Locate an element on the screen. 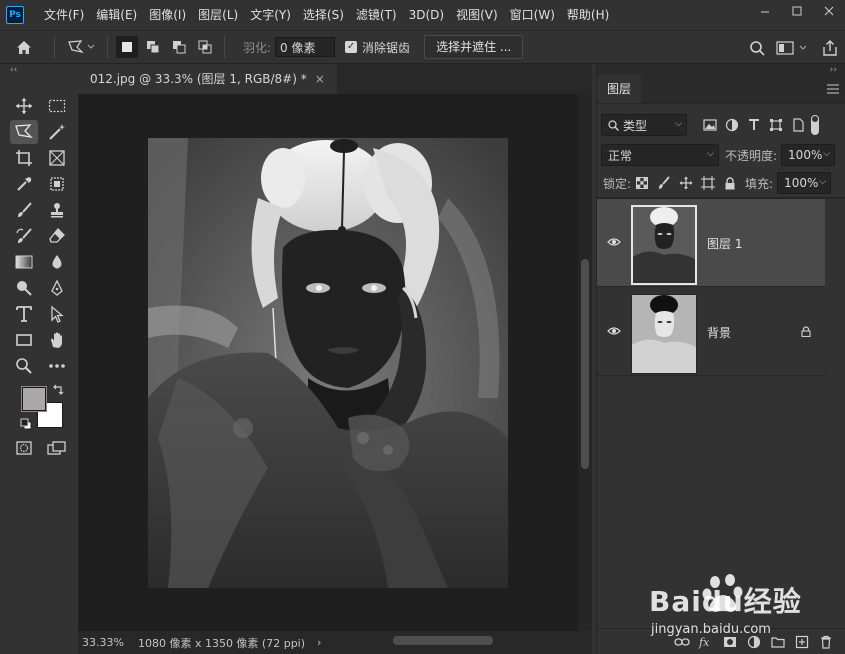 This screenshot has height=654, width=845. menu-filter: 滤镜(T) is located at coordinates (376, 15).